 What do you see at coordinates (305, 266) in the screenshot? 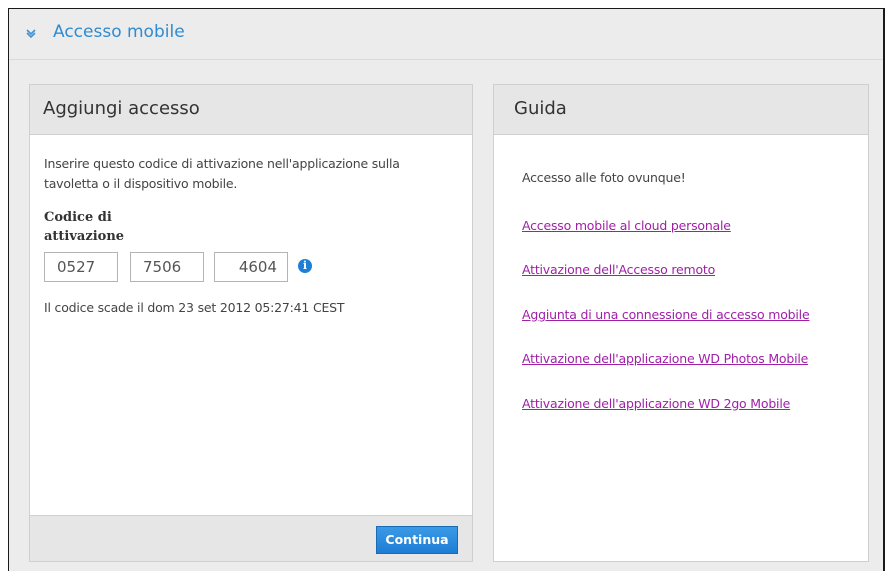
I see `info-icon: i` at bounding box center [305, 266].